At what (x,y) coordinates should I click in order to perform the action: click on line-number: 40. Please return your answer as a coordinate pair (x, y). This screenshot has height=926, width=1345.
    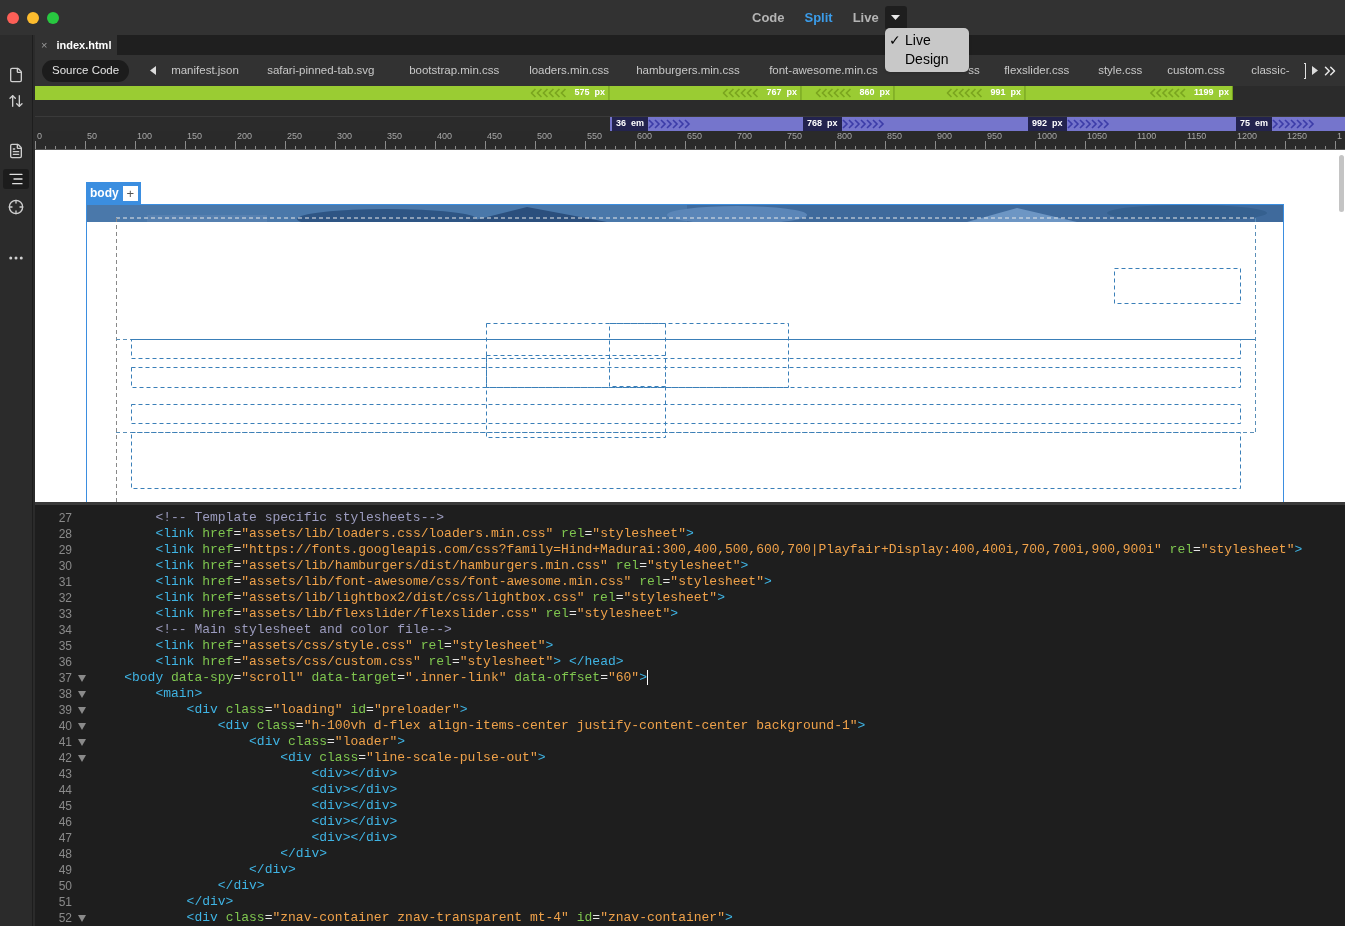
    Looking at the image, I should click on (64, 726).